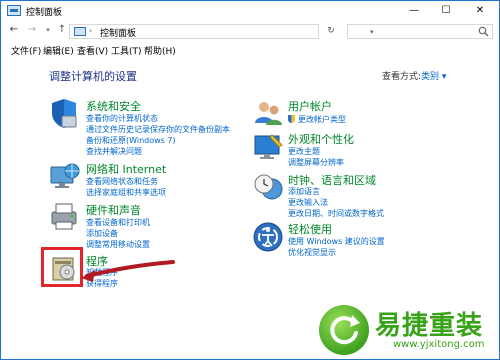 The image size is (500, 360). What do you see at coordinates (93, 76) in the screenshot?
I see `page-title: 调整计算机的设置` at bounding box center [93, 76].